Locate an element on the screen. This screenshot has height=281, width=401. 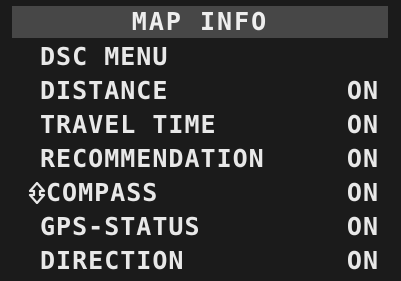
title-bar: MAP INFO is located at coordinates (200, 22).